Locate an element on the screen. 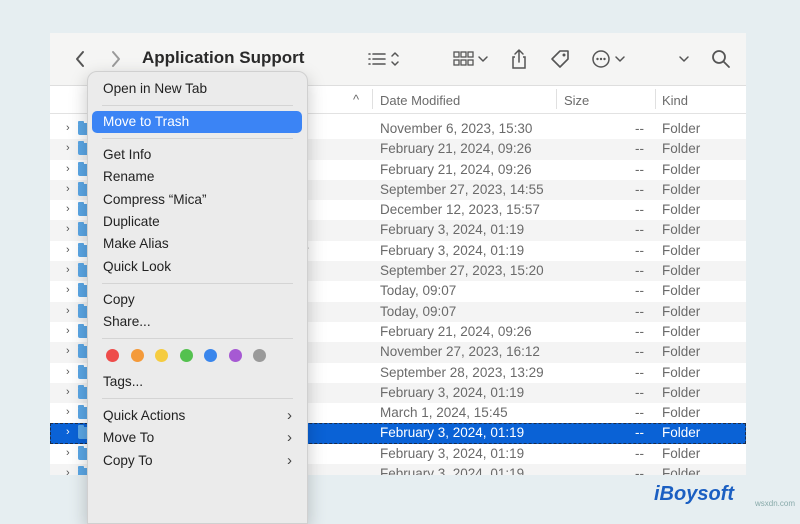  row-date-modified: December 12, 2023, 15:57 is located at coordinates (460, 210).